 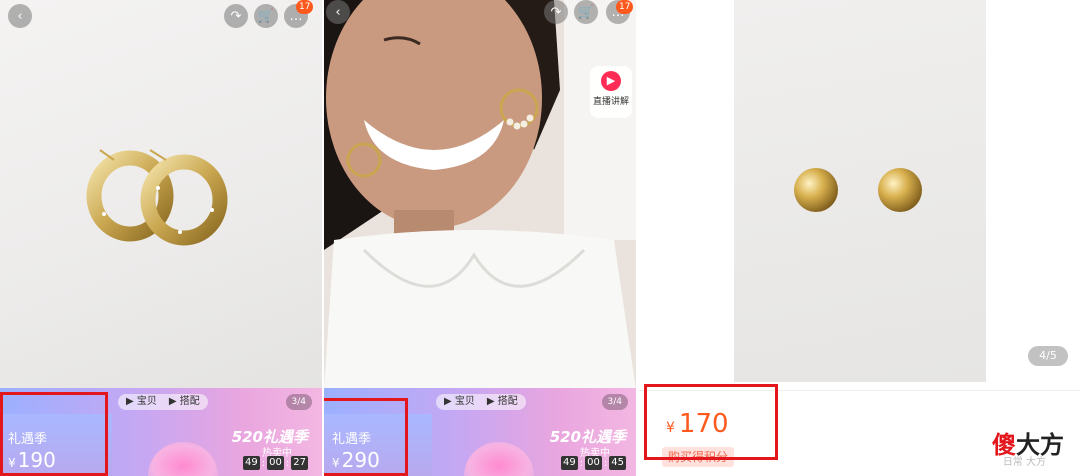 What do you see at coordinates (157, 197) in the screenshot?
I see `hoop-earrings-image` at bounding box center [157, 197].